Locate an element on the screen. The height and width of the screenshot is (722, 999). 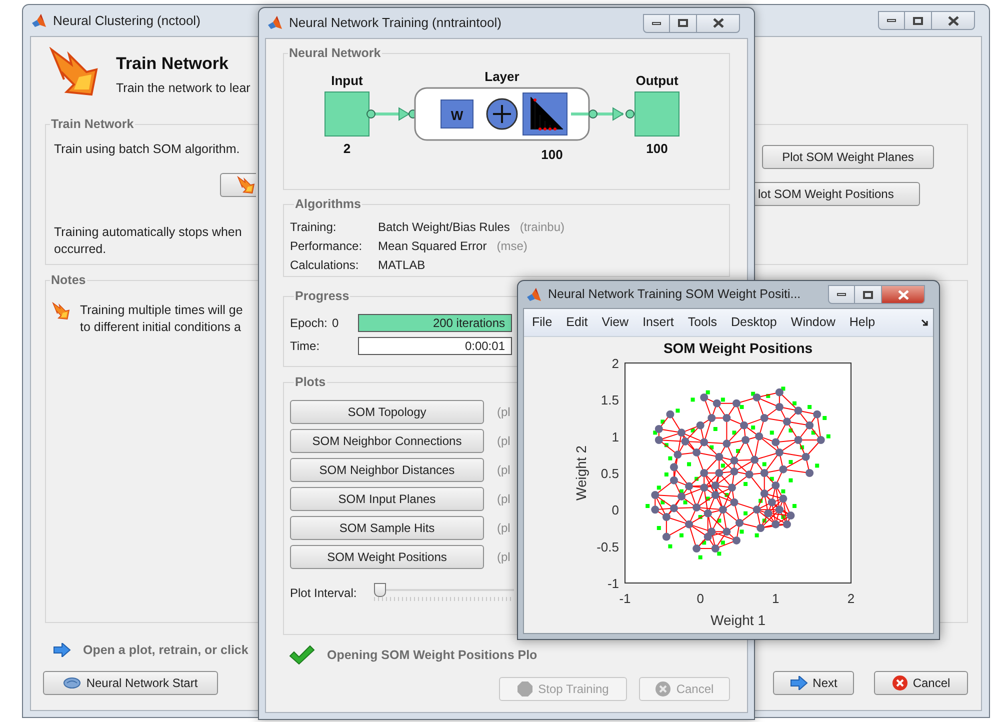
menu-item: Tools is located at coordinates (703, 322).